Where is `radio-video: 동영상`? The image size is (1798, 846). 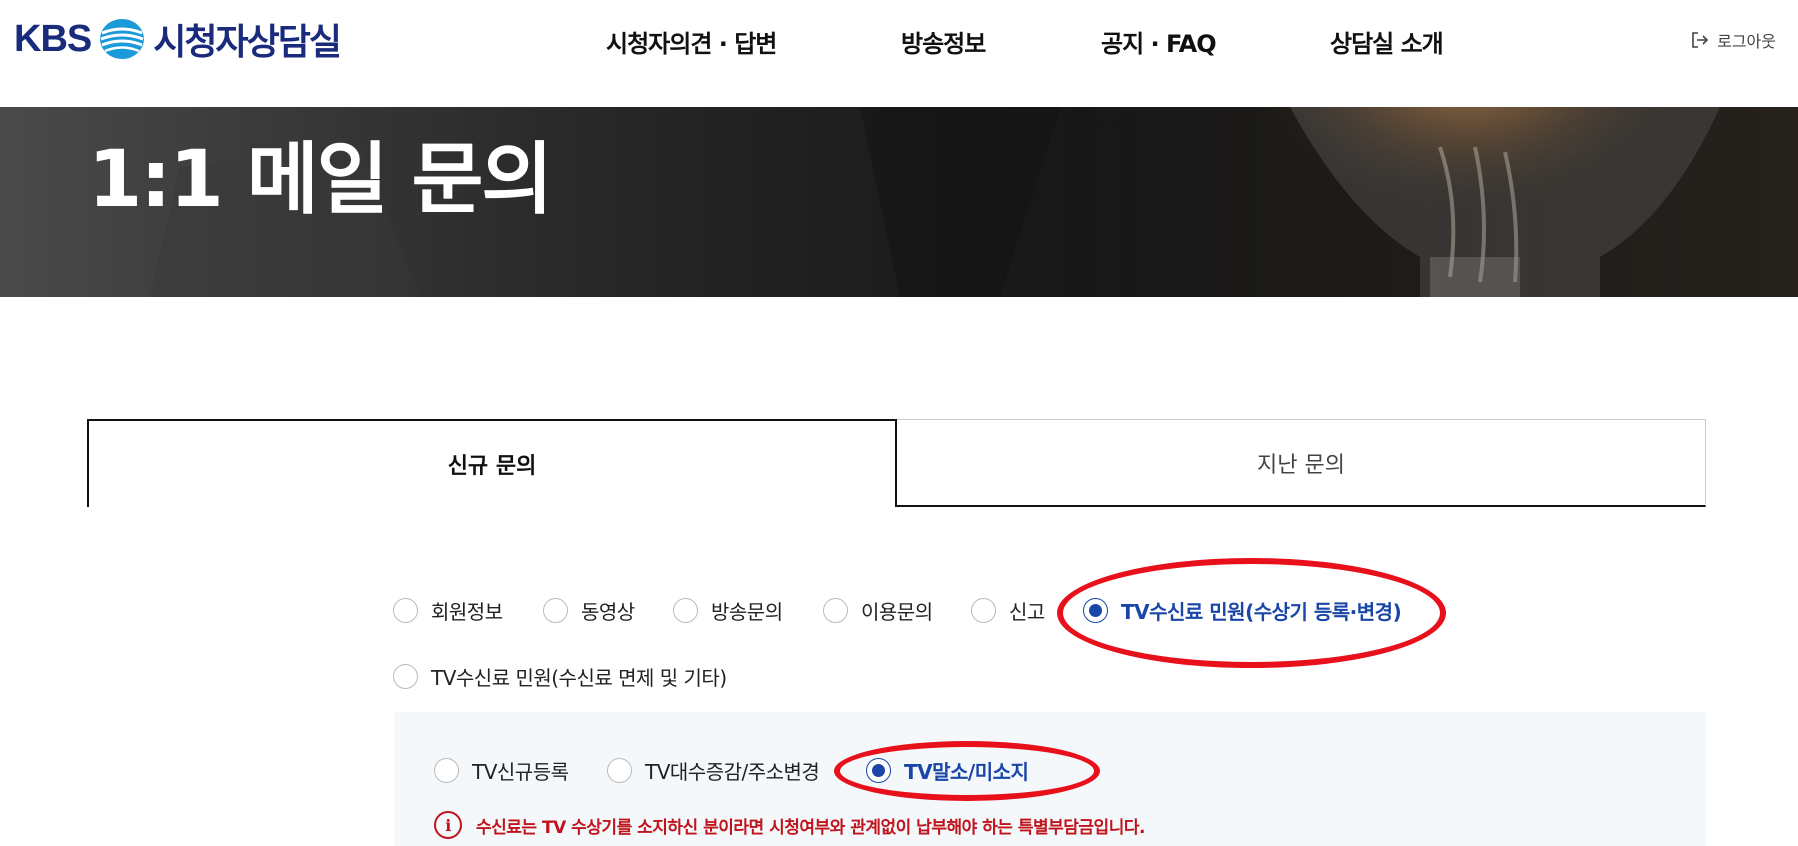 radio-video: 동영상 is located at coordinates (589, 610).